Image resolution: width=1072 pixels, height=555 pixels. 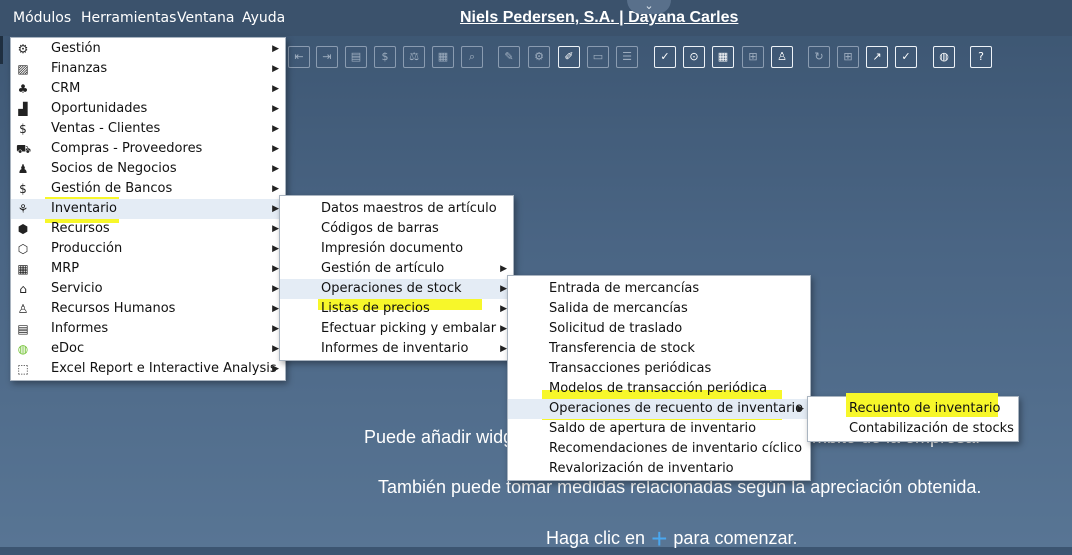 What do you see at coordinates (375, 308) in the screenshot?
I see `menu-item-label: Listas de precios` at bounding box center [375, 308].